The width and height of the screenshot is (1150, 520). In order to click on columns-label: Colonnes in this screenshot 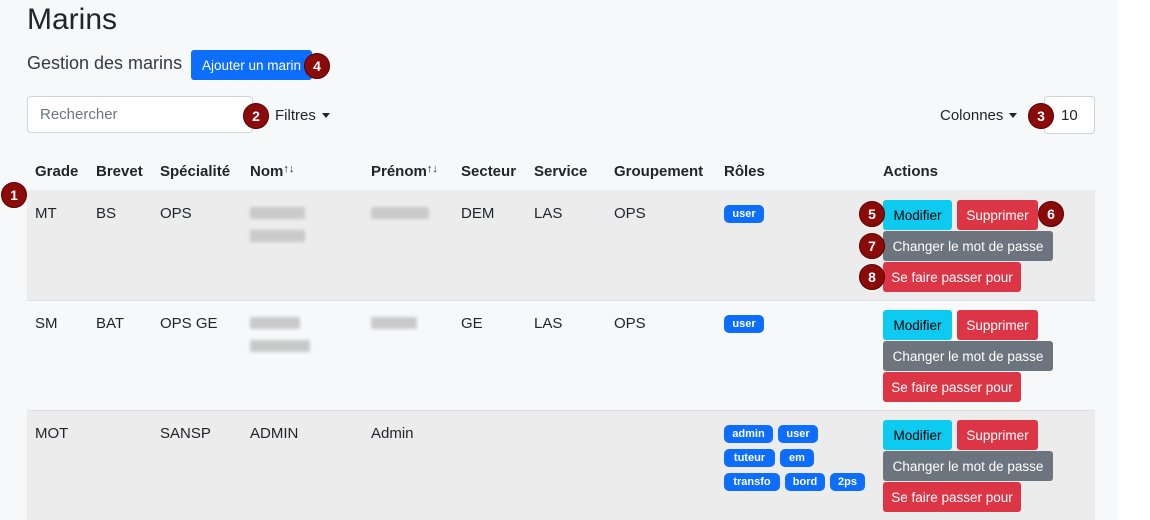, I will do `click(972, 115)`.